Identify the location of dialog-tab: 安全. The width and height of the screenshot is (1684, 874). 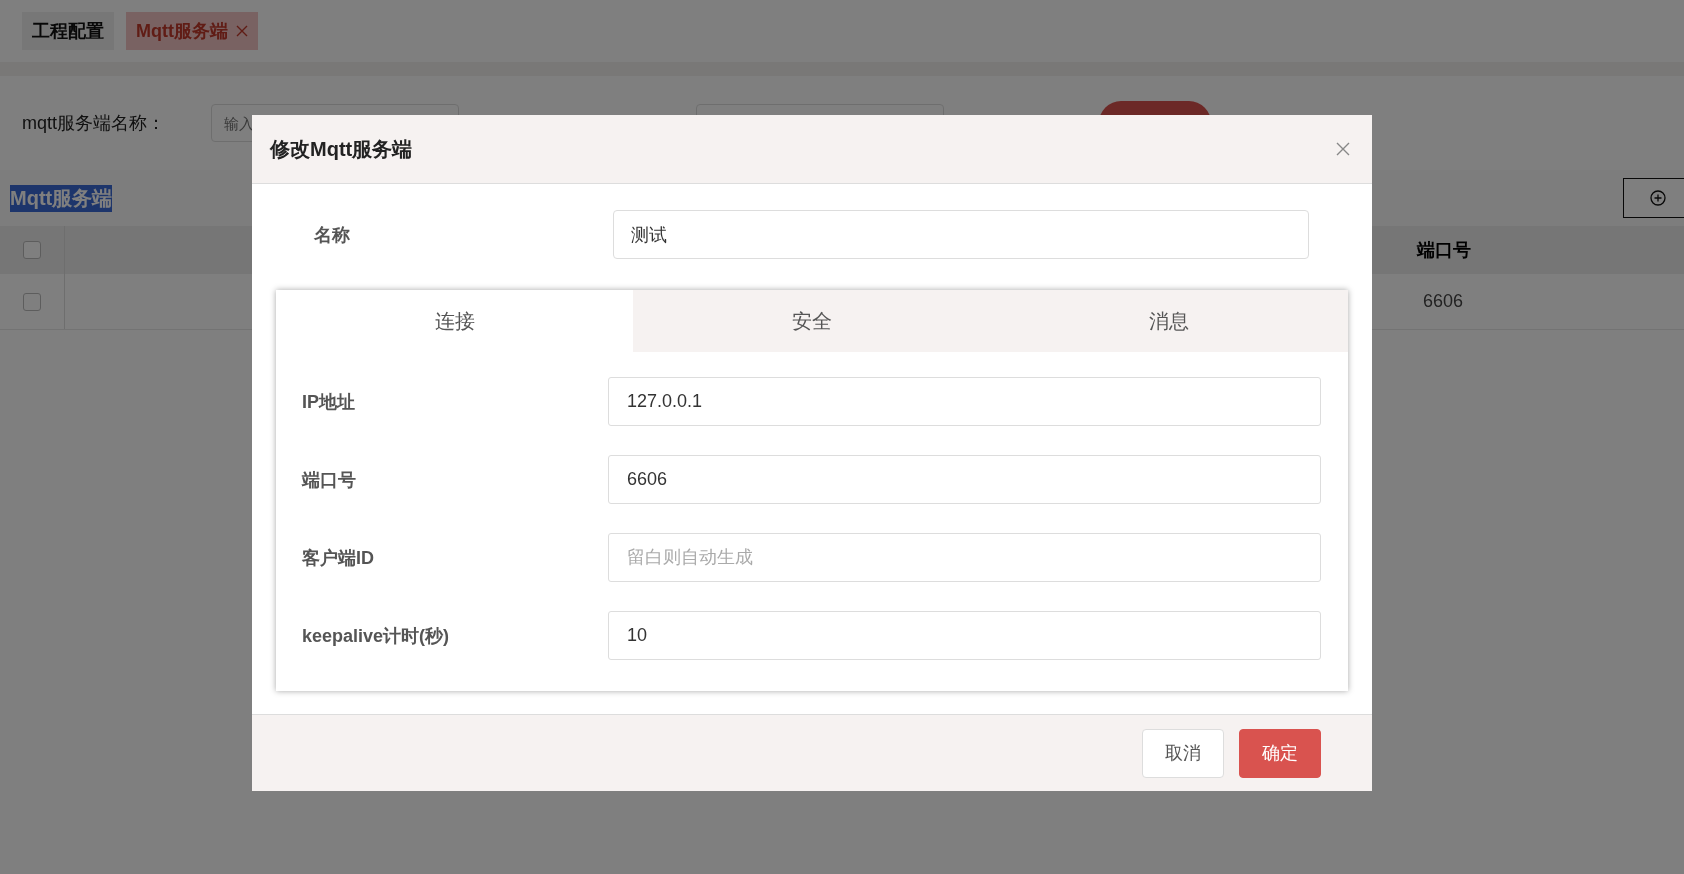
(812, 321).